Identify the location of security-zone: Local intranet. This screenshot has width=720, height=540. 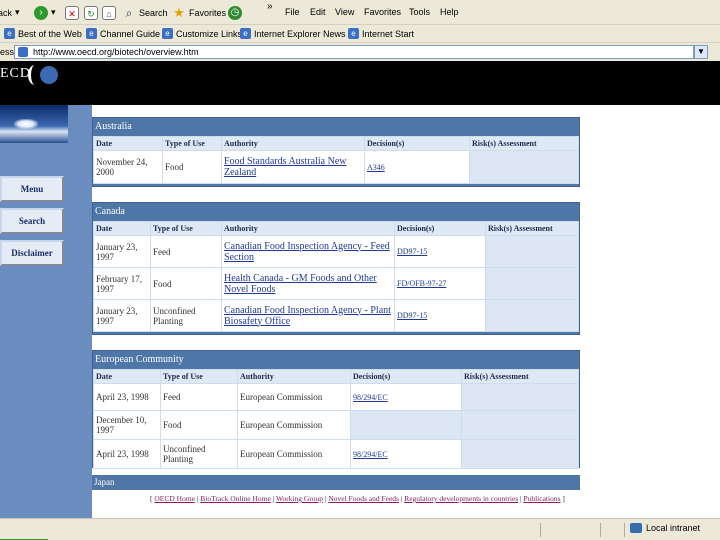
(665, 528).